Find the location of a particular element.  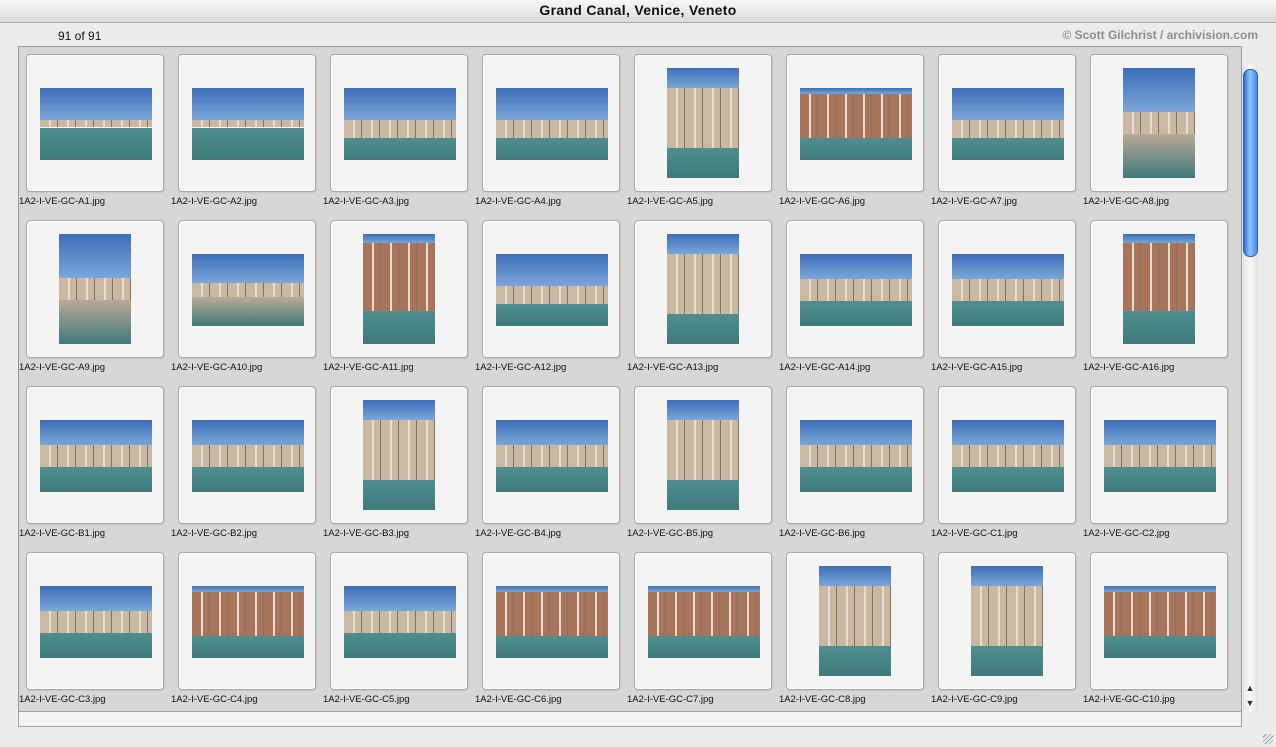

thumbnail-item: 1A2-I-VE-GC-C8.jpg is located at coordinates (855, 628).